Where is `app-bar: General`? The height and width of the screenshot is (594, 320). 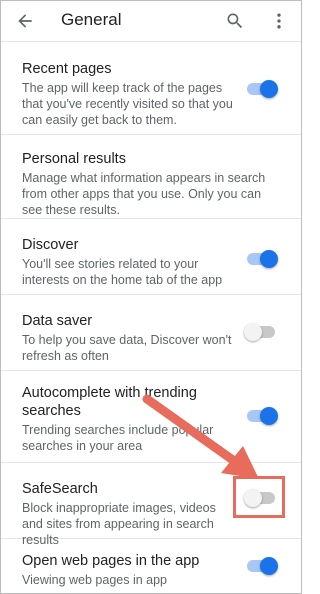
app-bar: General is located at coordinates (151, 21).